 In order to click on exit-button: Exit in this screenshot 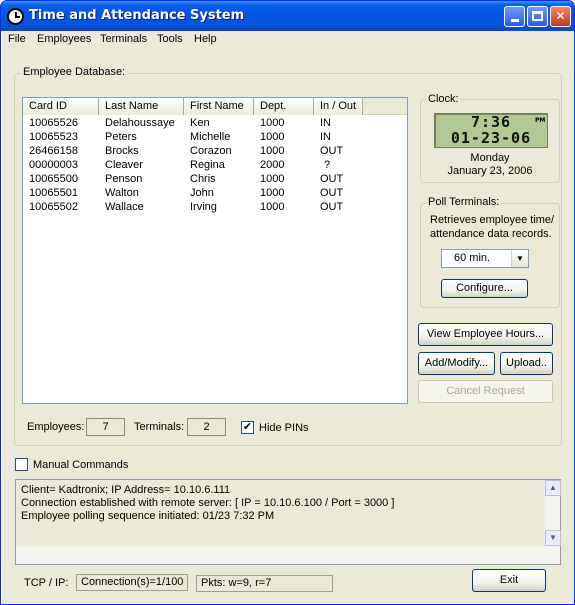, I will do `click(509, 580)`.